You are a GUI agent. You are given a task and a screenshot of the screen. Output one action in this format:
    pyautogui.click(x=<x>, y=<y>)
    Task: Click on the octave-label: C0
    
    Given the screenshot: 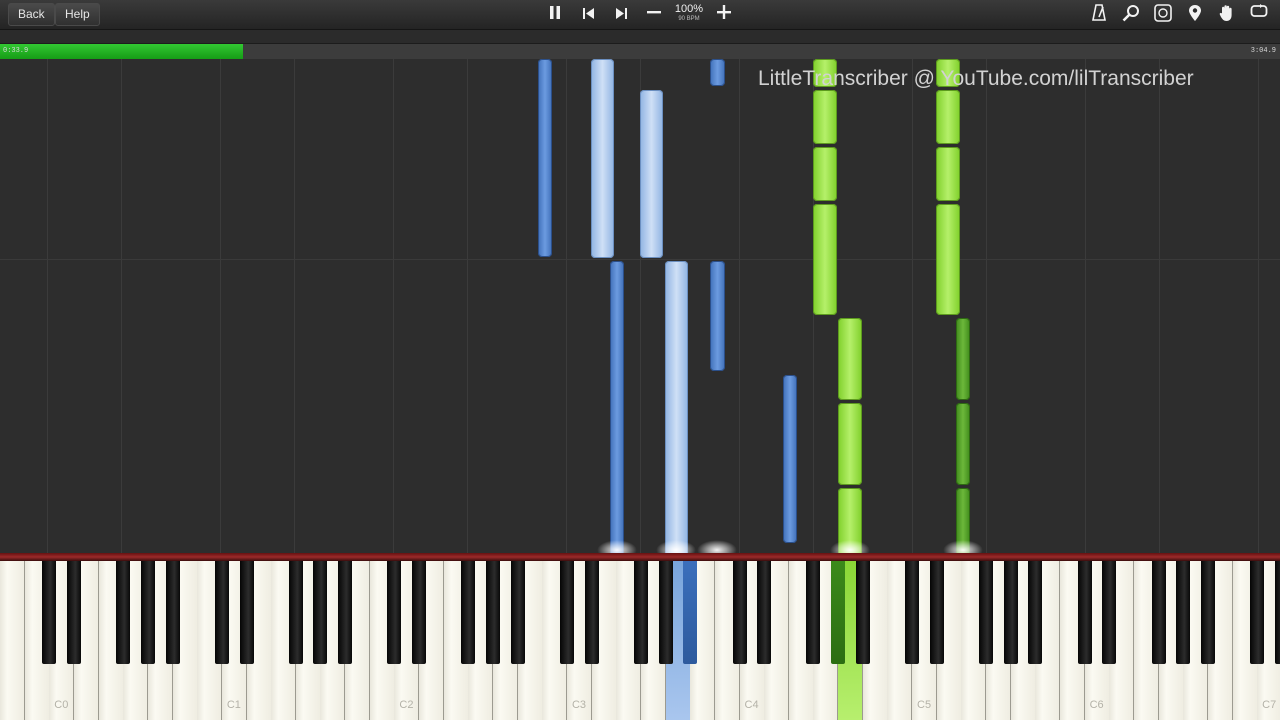 What is the action you would take?
    pyautogui.click(x=61, y=705)
    